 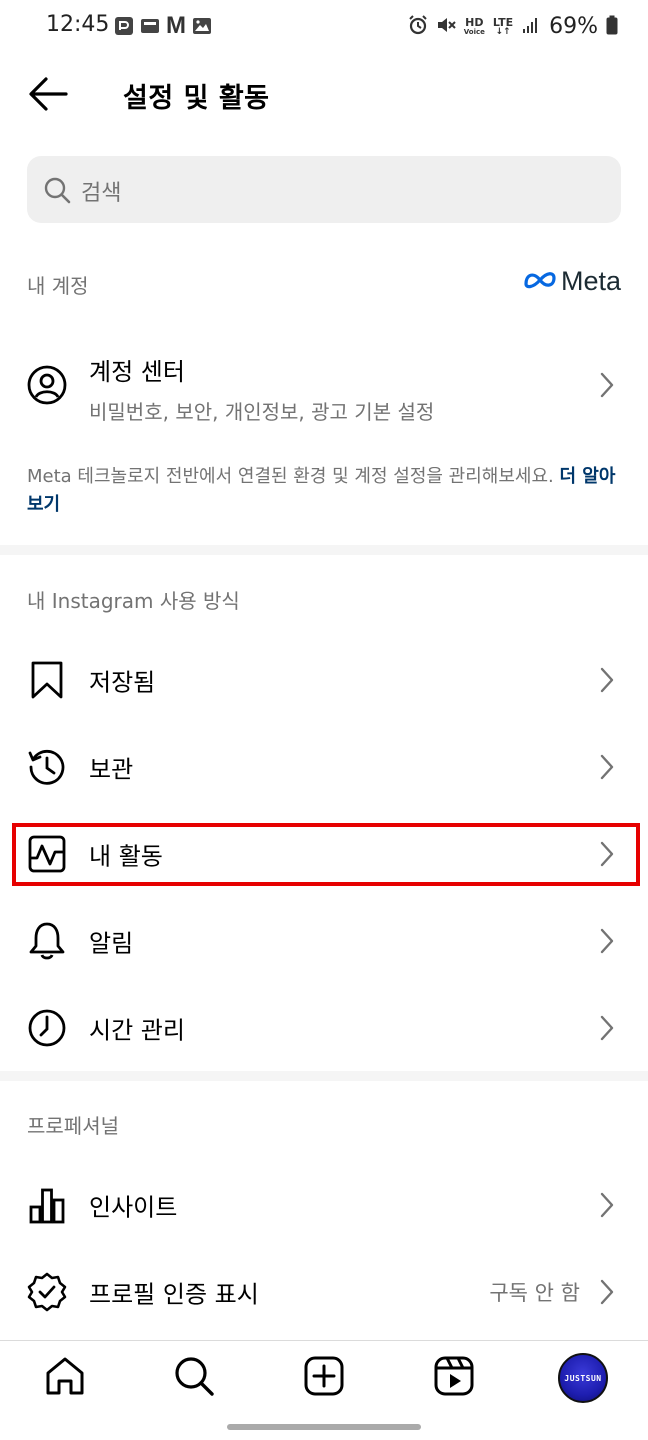 I want to click on nav-home, so click(x=65, y=1378).